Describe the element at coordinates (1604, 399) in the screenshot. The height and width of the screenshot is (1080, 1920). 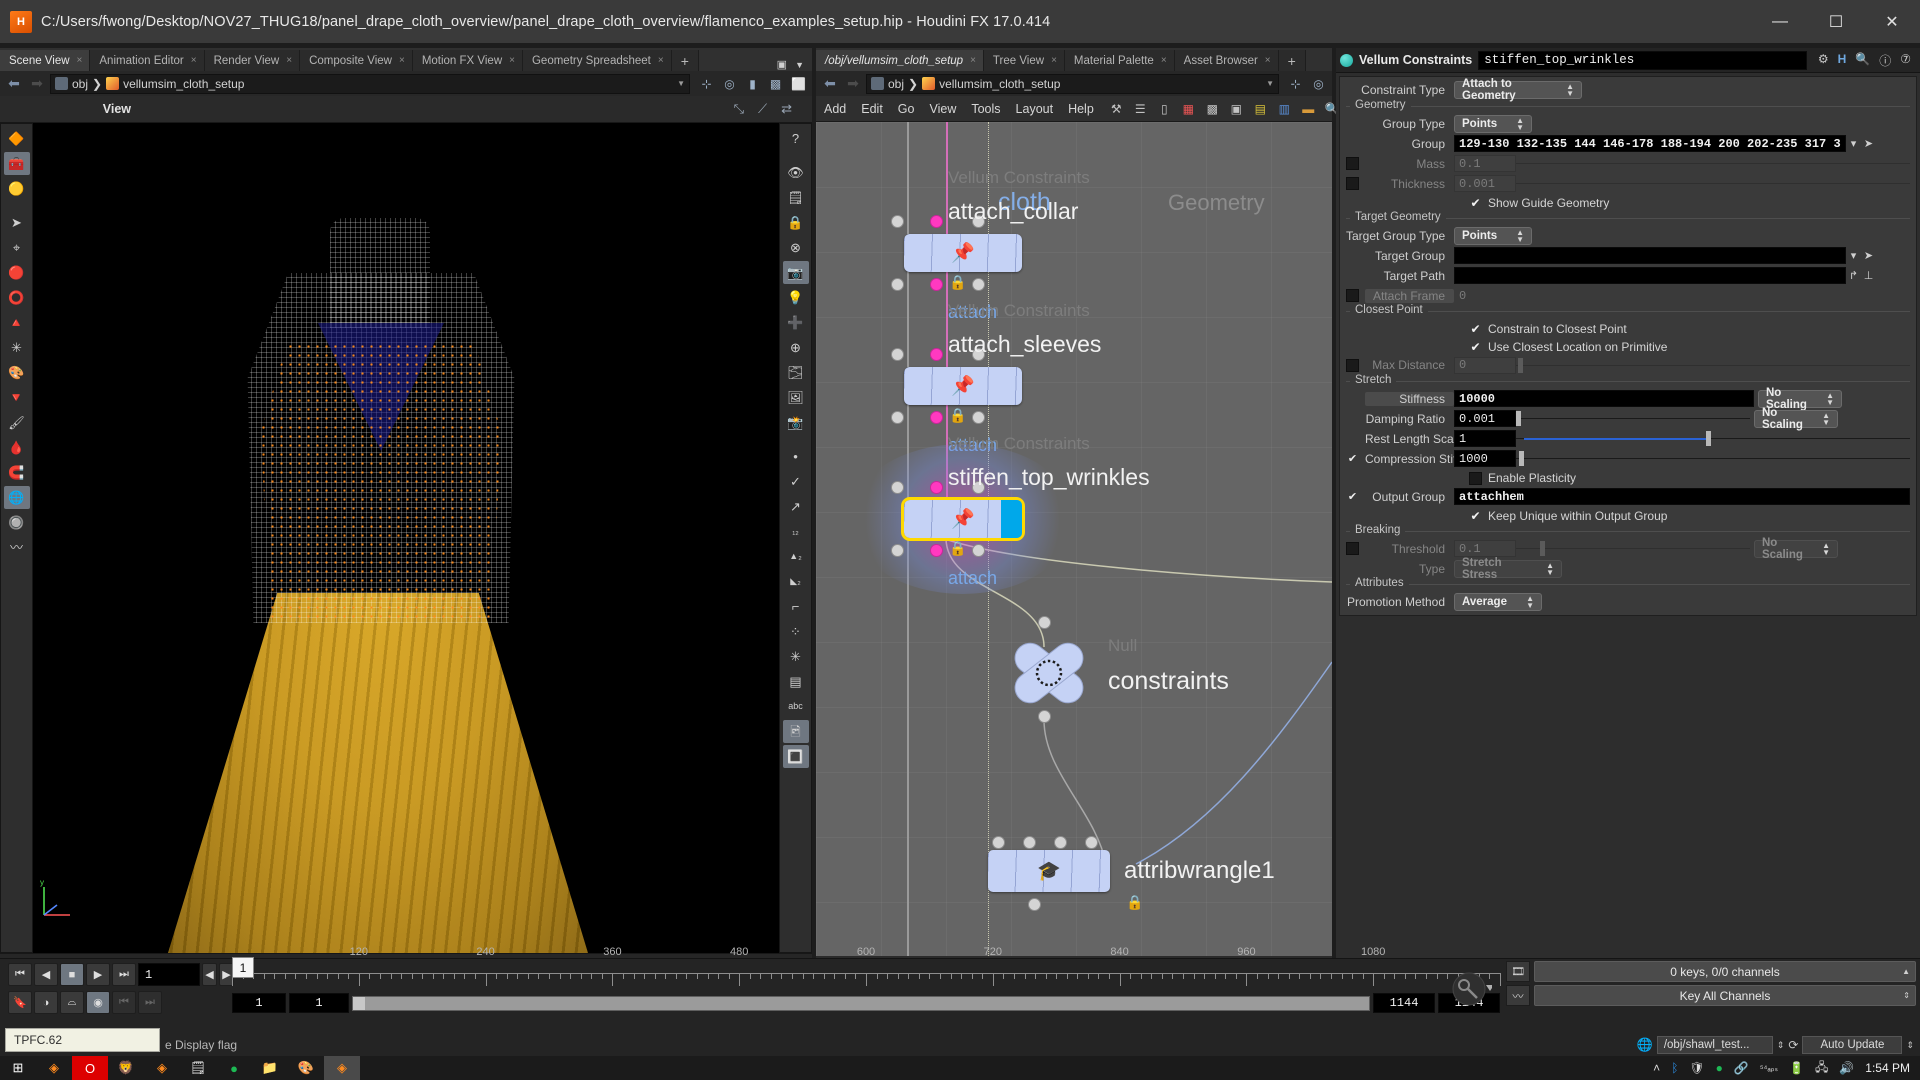
I see `stiffness-field: 10000` at that location.